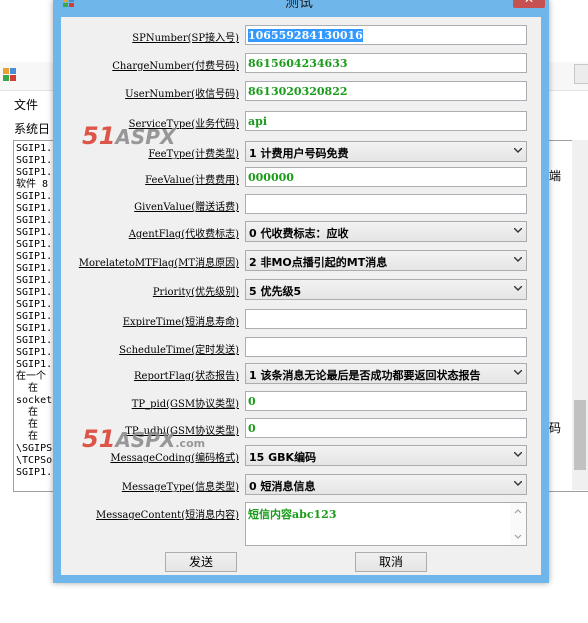  Describe the element at coordinates (580, 435) in the screenshot. I see `log-scrollbar-thumb` at that location.